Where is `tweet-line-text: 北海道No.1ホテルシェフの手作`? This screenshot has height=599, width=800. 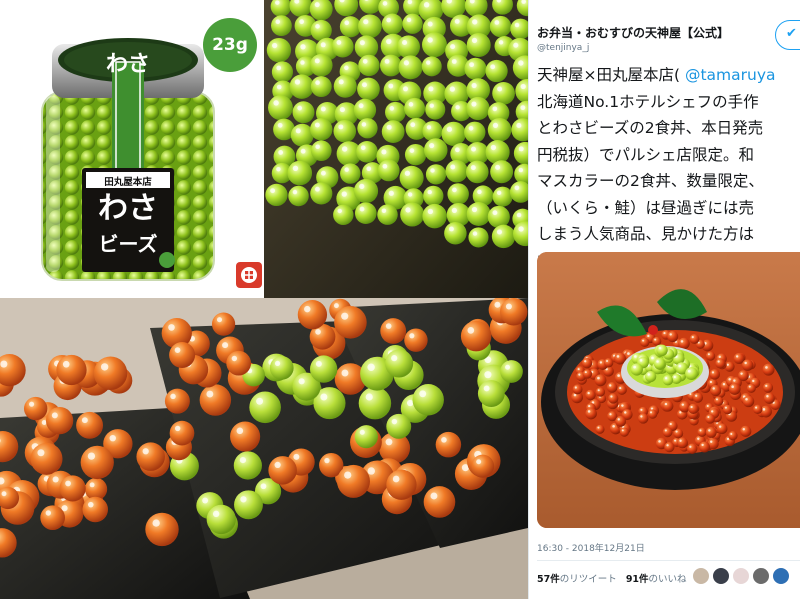
tweet-line-text: 北海道No.1ホテルシェフの手作 is located at coordinates (648, 101).